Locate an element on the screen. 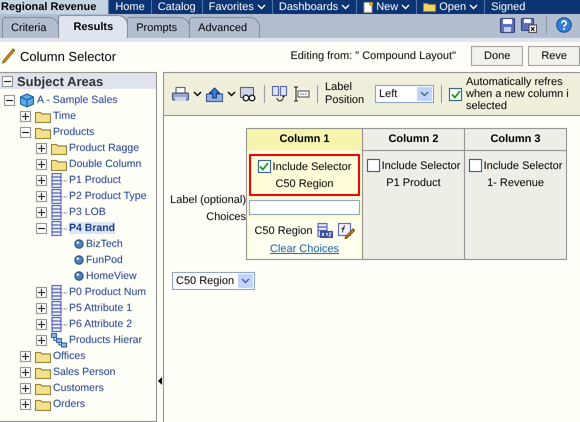  tree-item: HomeView is located at coordinates (111, 276).